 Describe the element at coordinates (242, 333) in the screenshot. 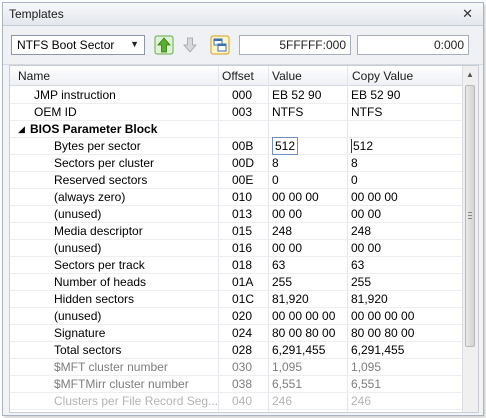

I see `row-offset: 024` at that location.